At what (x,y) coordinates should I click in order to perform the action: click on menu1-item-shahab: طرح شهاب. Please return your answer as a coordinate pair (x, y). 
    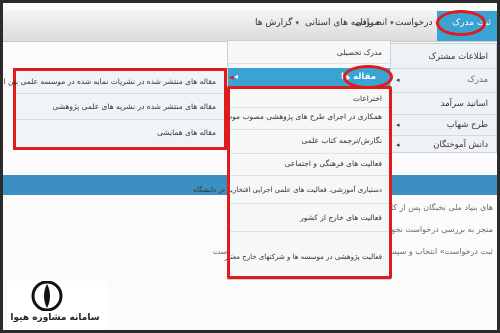
    Looking at the image, I should click on (467, 125).